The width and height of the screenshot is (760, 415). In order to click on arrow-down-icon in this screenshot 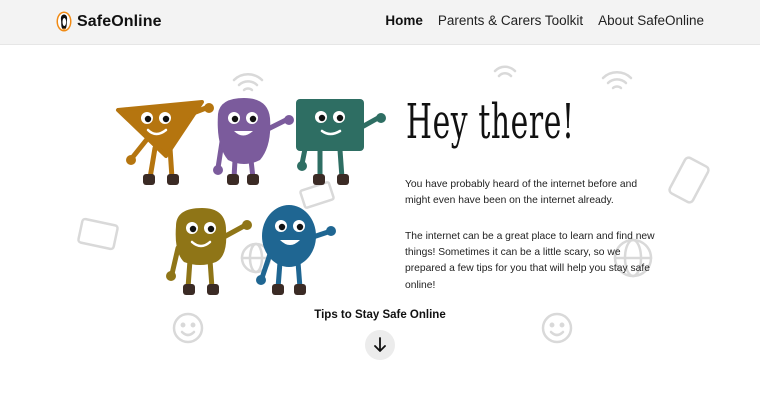, I will do `click(380, 344)`.